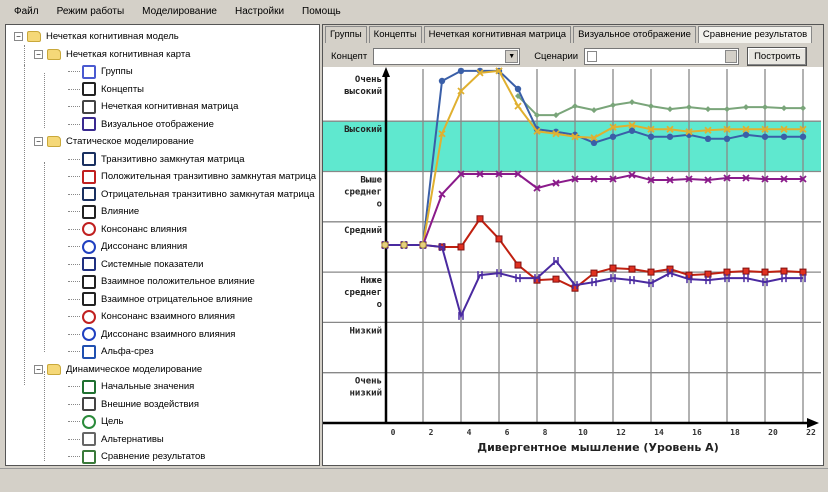 Image resolution: width=828 pixels, height=492 pixels. I want to click on tree-item: Альтернативы, so click(116, 439).